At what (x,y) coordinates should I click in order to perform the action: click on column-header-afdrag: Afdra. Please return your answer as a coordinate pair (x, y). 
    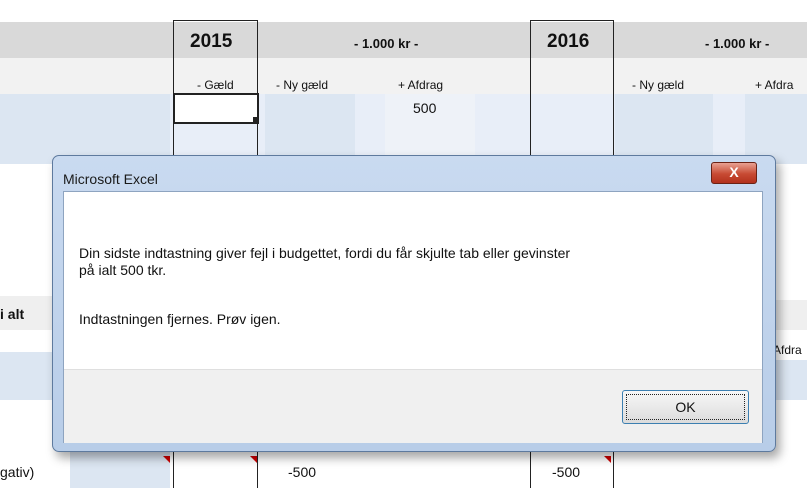
    Looking at the image, I should click on (787, 350).